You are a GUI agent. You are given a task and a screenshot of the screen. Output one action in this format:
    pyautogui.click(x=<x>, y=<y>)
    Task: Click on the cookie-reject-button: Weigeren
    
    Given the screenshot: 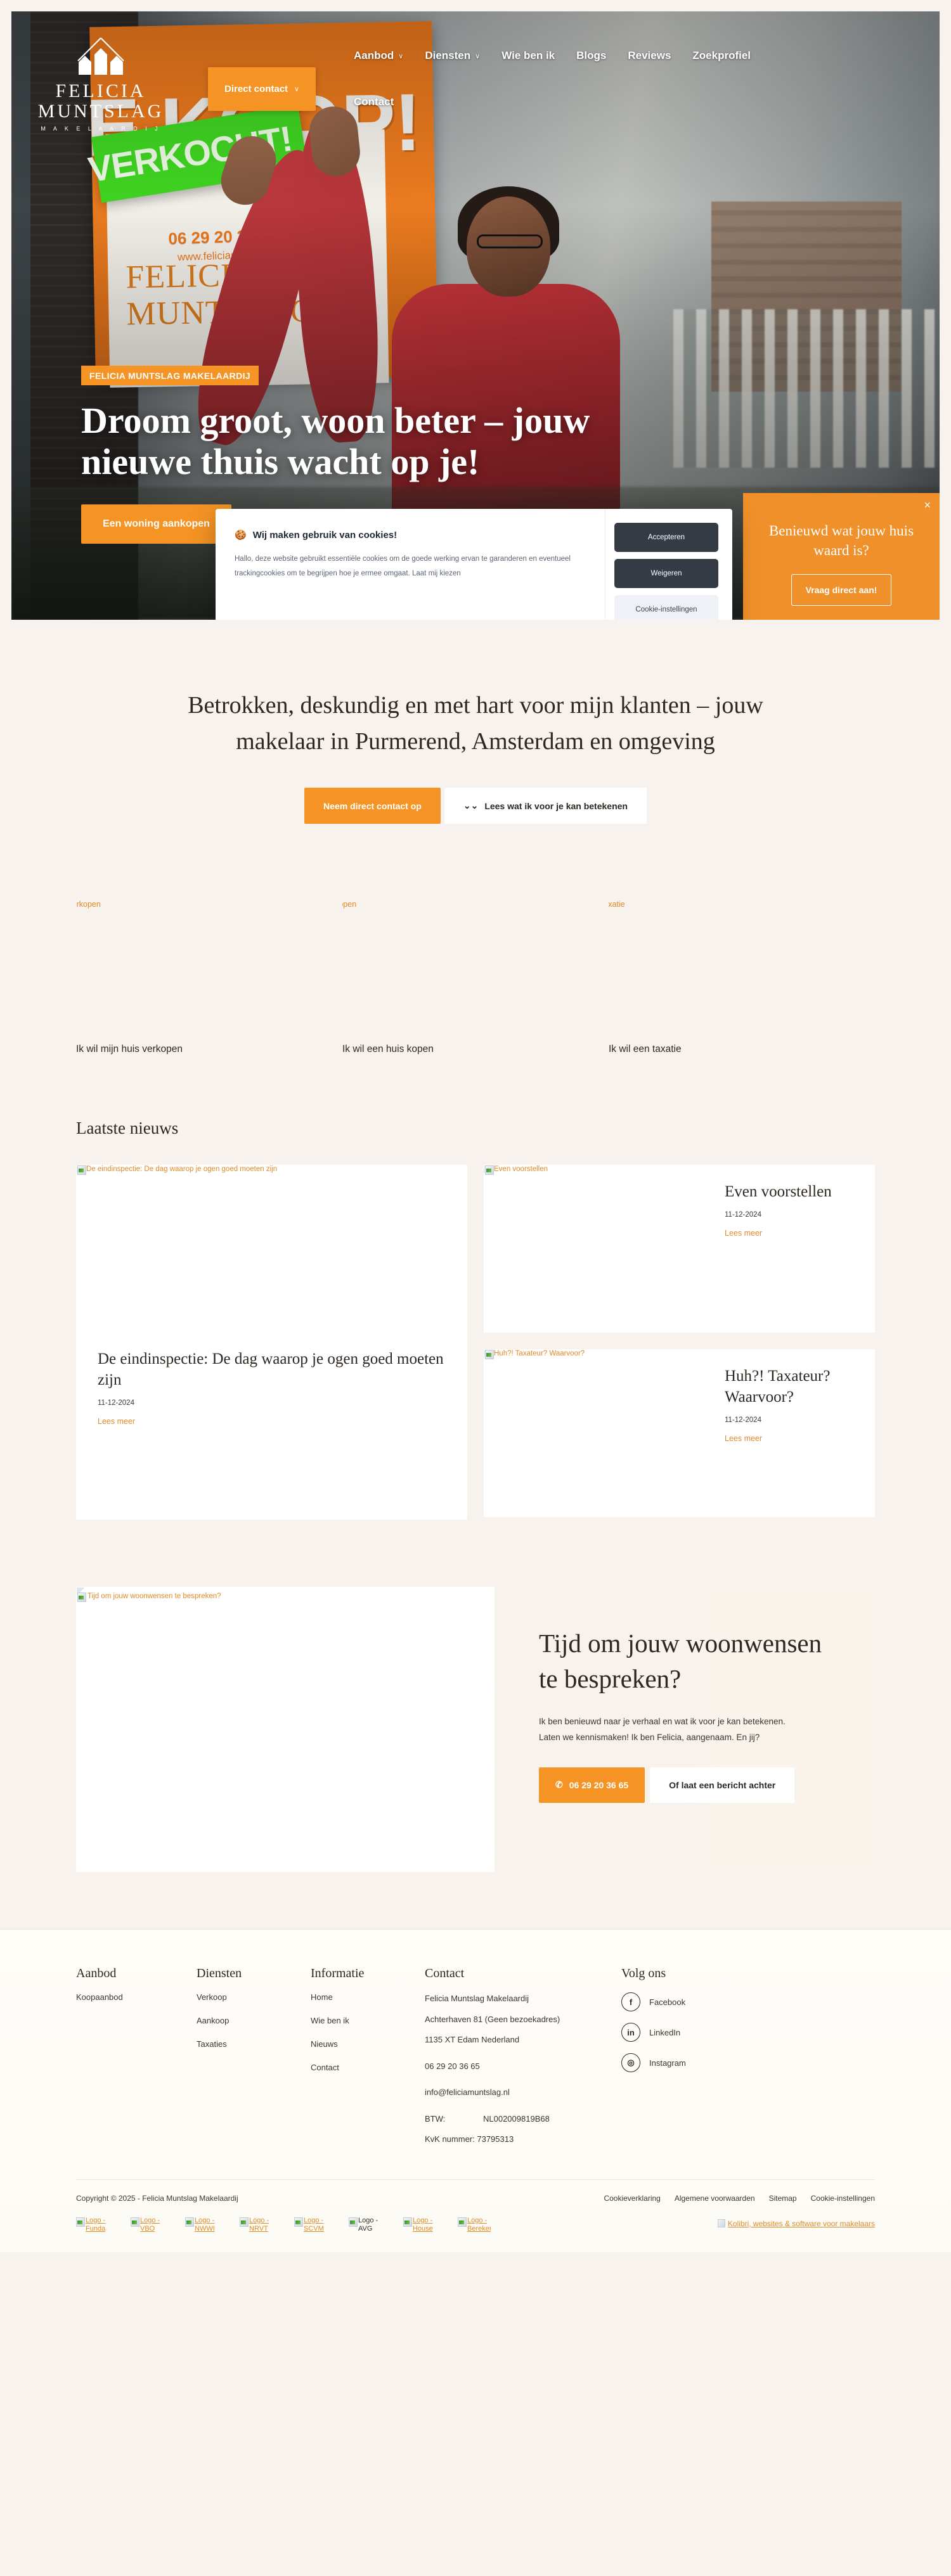 What is the action you would take?
    pyautogui.click(x=666, y=573)
    